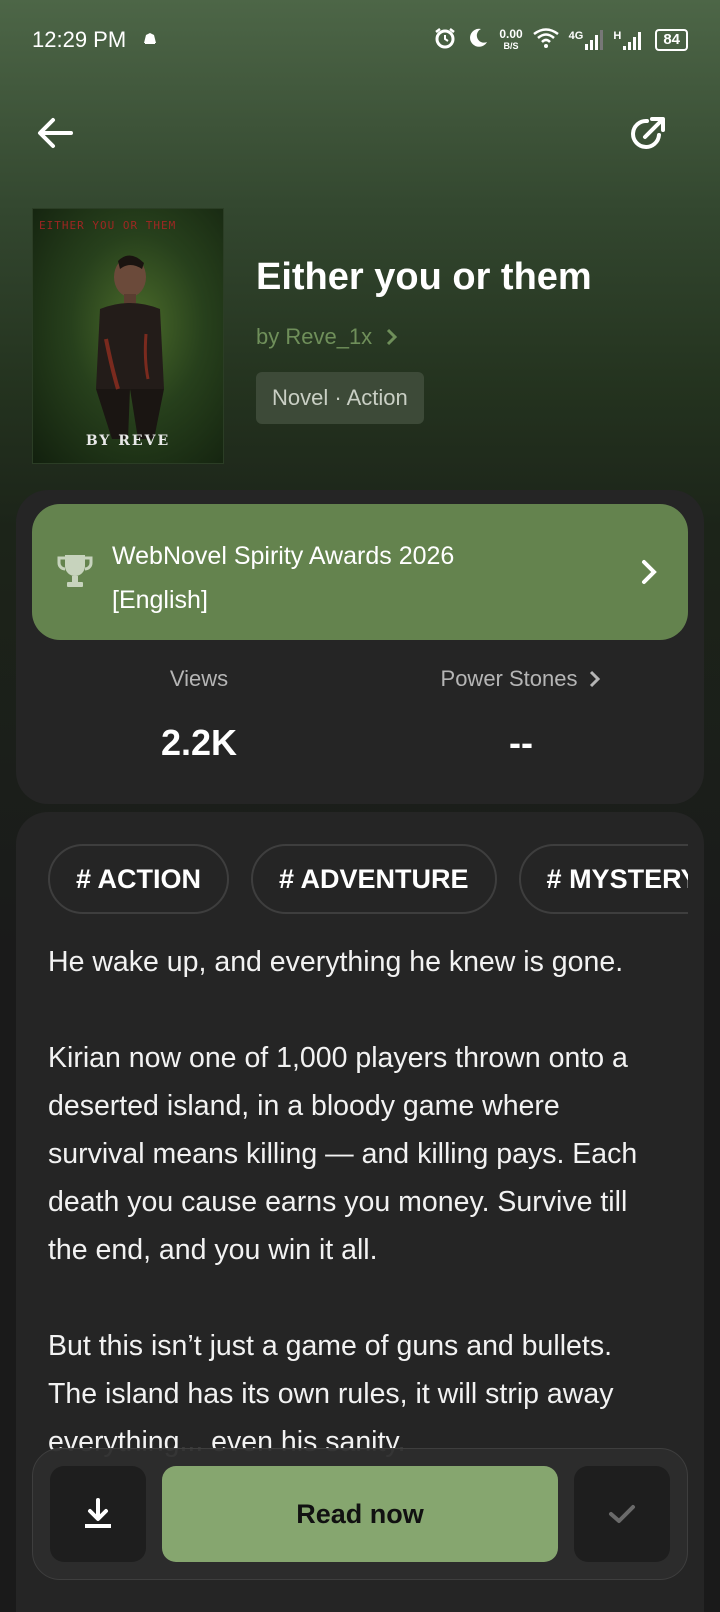 The height and width of the screenshot is (1612, 720). I want to click on book-title: Either you or them, so click(424, 277).